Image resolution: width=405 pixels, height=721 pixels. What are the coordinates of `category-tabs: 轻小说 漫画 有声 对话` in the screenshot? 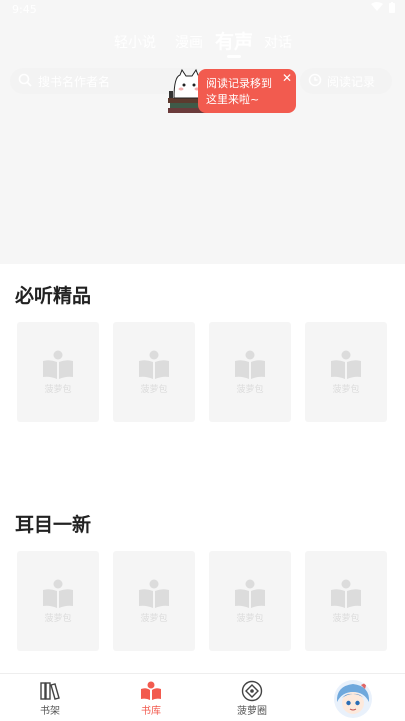 It's located at (202, 41).